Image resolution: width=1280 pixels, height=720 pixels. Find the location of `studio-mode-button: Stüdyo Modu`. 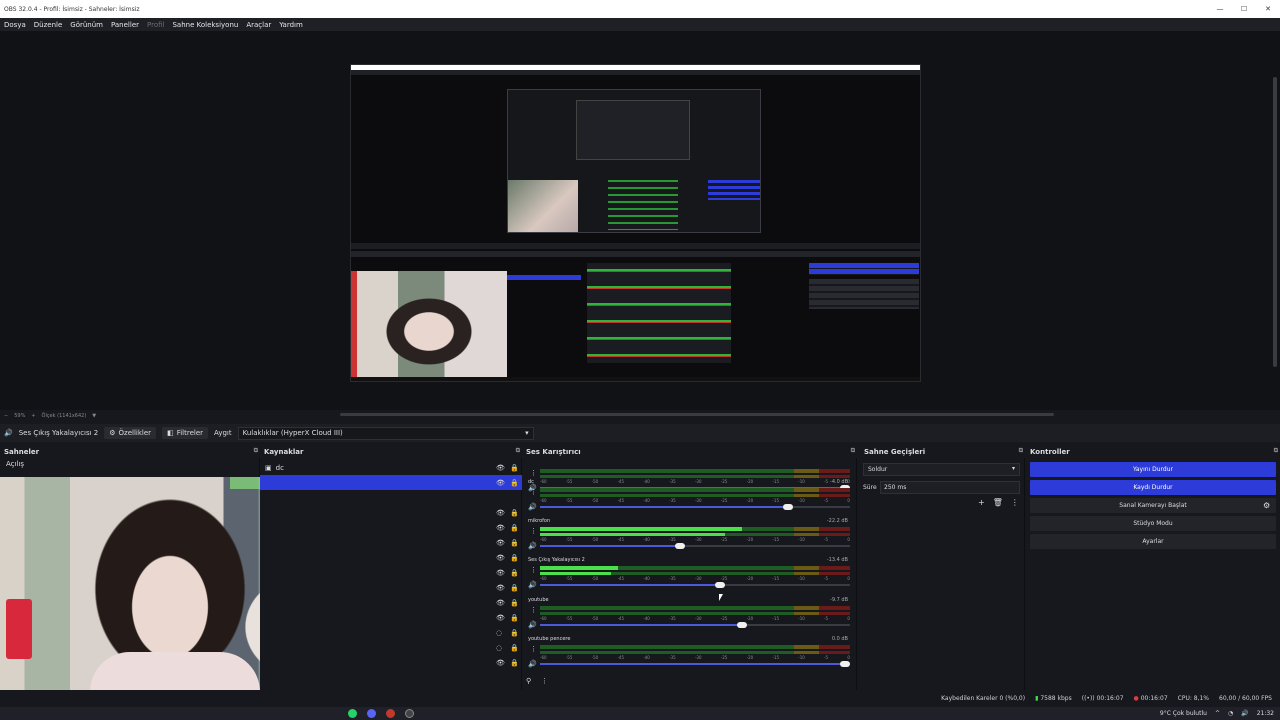

studio-mode-button: Stüdyo Modu is located at coordinates (1153, 523).